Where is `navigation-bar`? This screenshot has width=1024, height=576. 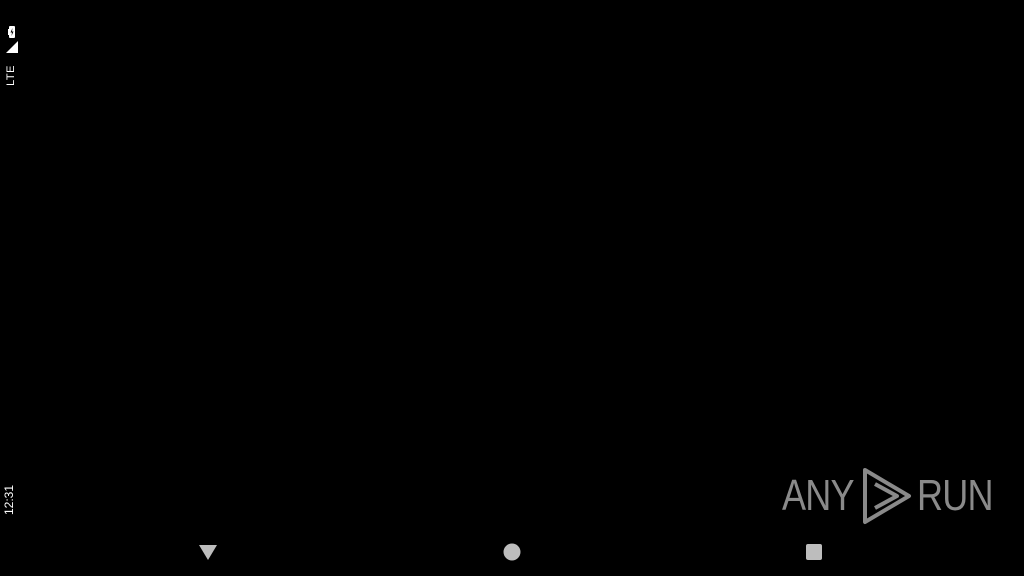
navigation-bar is located at coordinates (512, 552).